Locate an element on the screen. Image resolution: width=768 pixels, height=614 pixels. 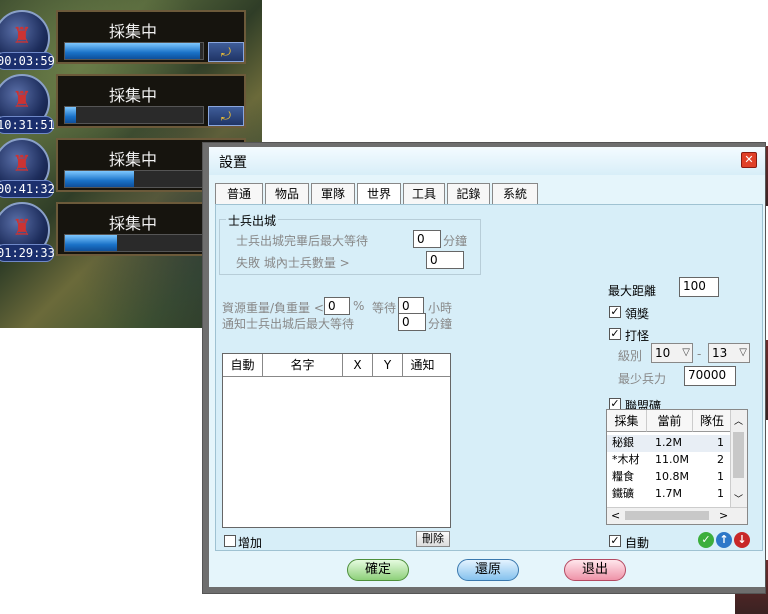
resource-team-cell: 2 is located at coordinates (720, 459).